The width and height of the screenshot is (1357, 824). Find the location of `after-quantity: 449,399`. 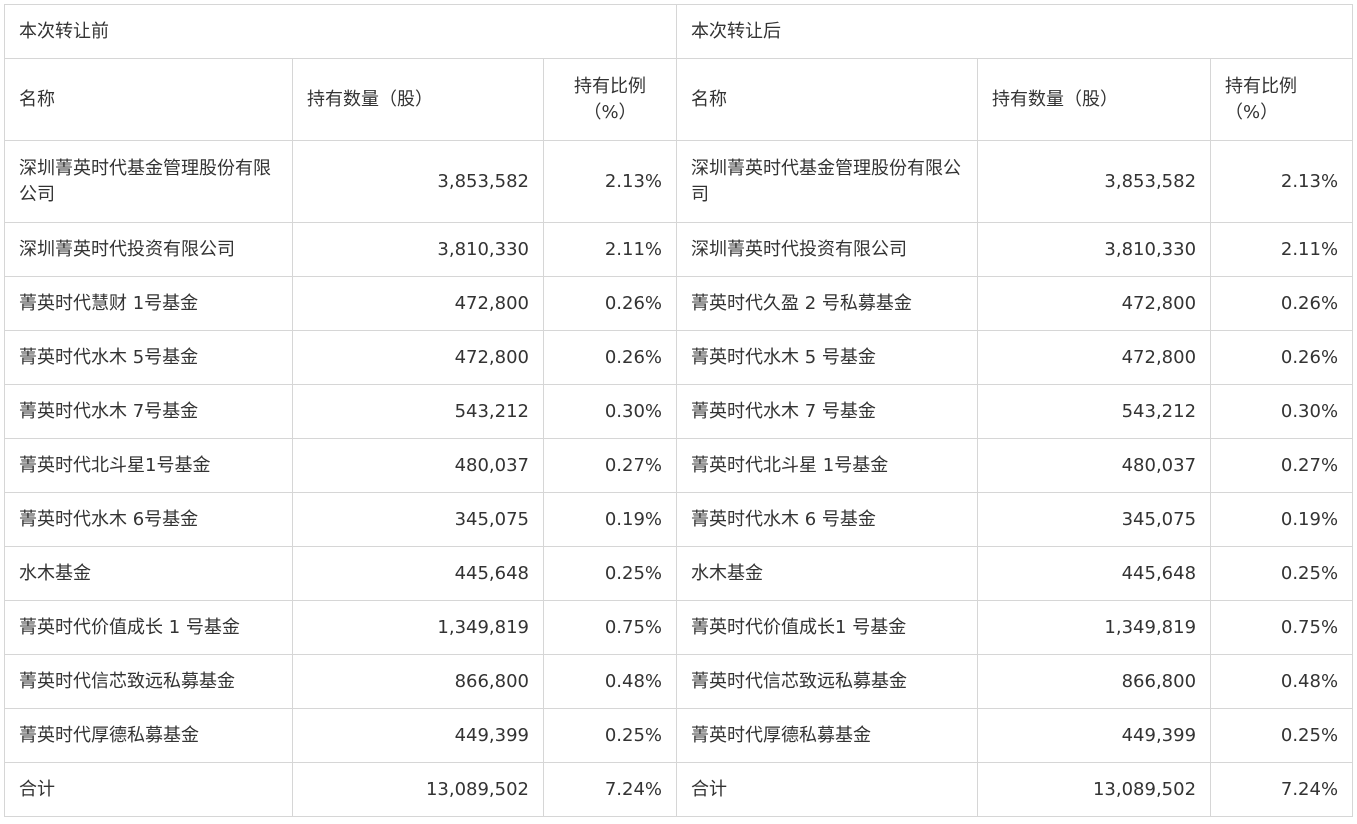

after-quantity: 449,399 is located at coordinates (1094, 735).